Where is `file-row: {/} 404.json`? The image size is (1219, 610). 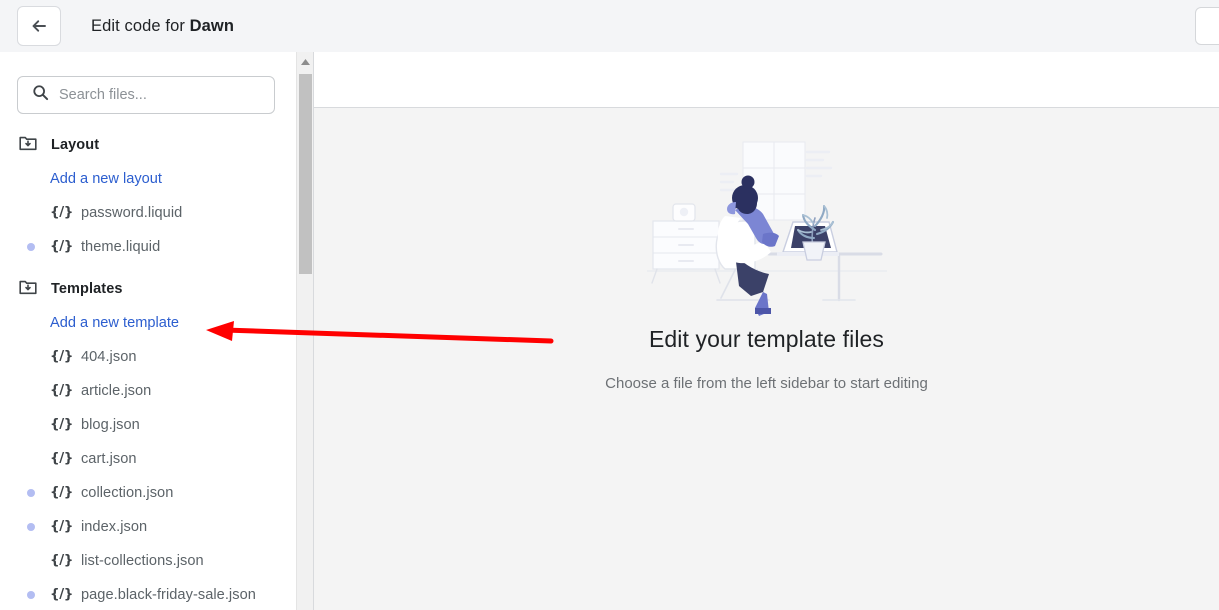 file-row: {/} 404.json is located at coordinates (148, 357).